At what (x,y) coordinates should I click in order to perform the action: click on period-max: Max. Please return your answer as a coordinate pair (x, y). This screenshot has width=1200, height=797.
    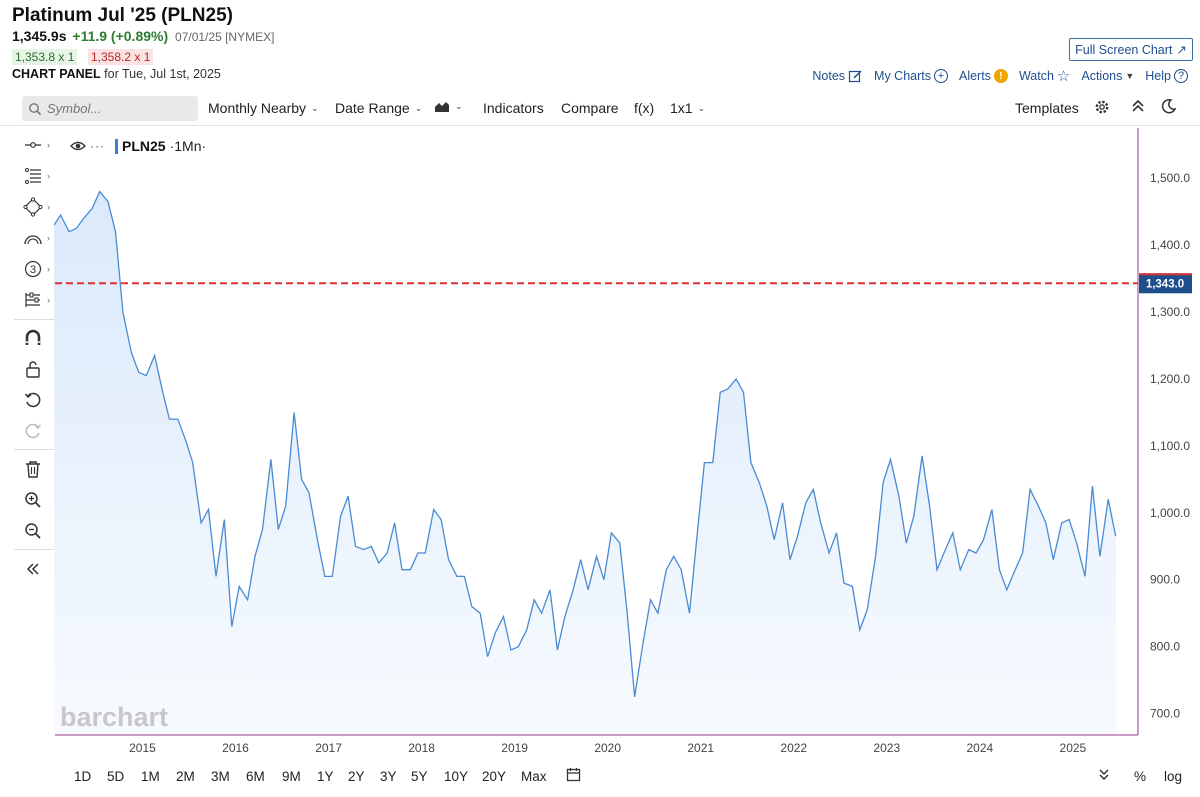
    Looking at the image, I should click on (534, 776).